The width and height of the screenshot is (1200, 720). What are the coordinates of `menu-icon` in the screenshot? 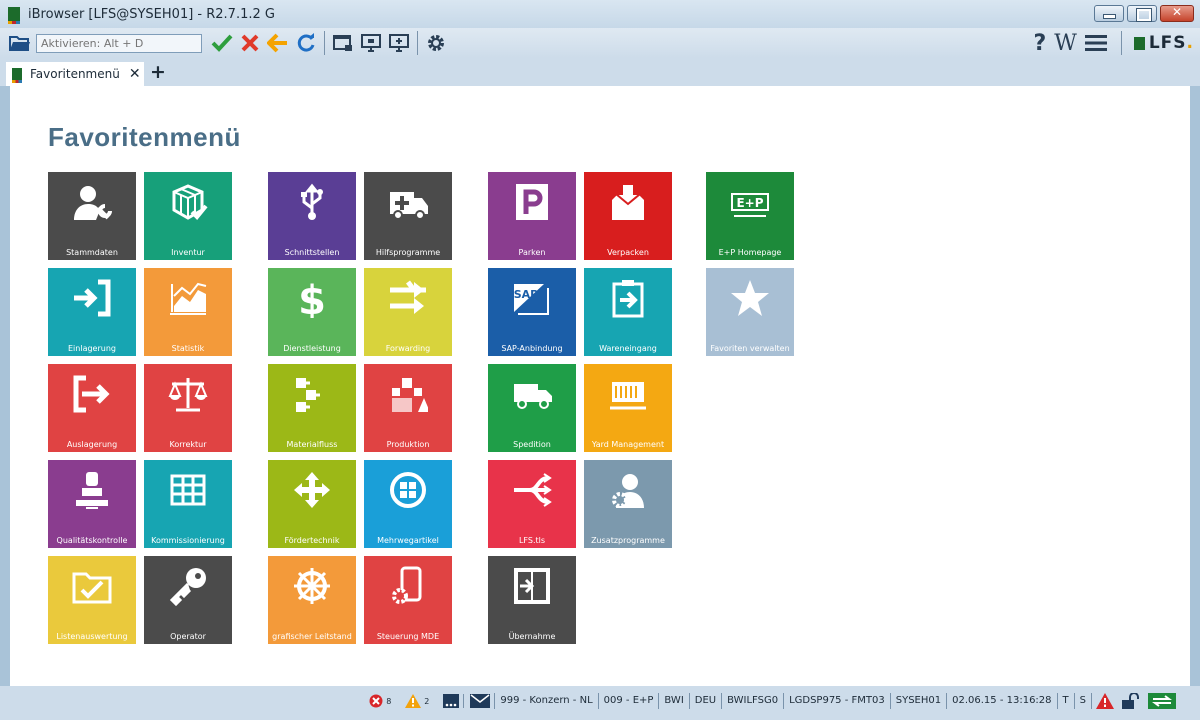 It's located at (1095, 43).